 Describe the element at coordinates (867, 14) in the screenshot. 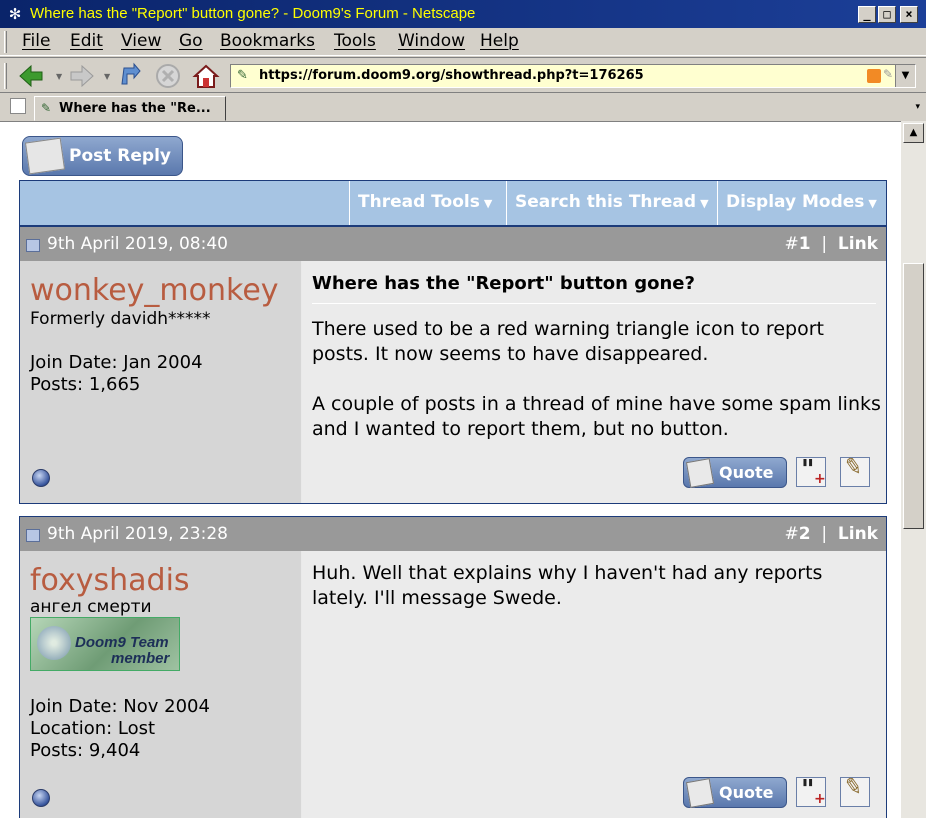

I see `minimize-button: _` at that location.